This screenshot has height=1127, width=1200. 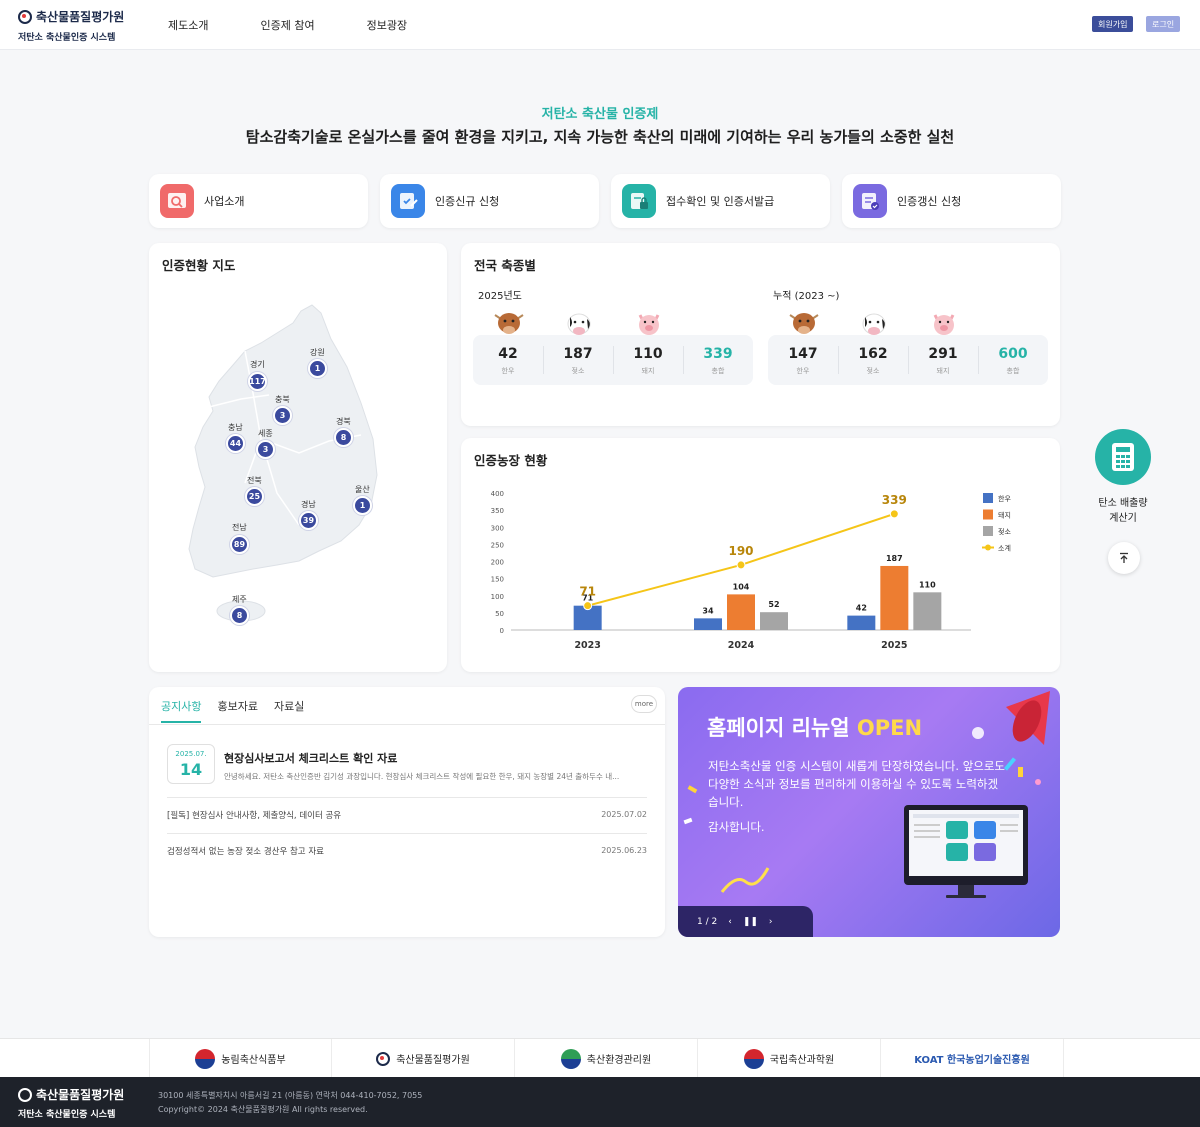 I want to click on korea-map, so click(x=283, y=463).